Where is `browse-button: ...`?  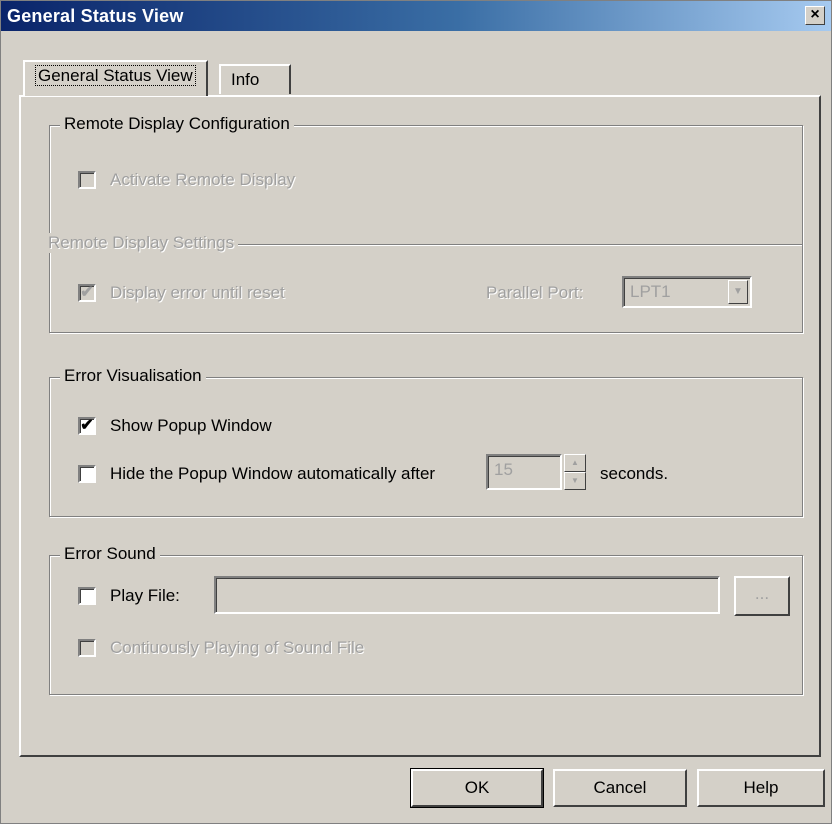 browse-button: ... is located at coordinates (762, 596).